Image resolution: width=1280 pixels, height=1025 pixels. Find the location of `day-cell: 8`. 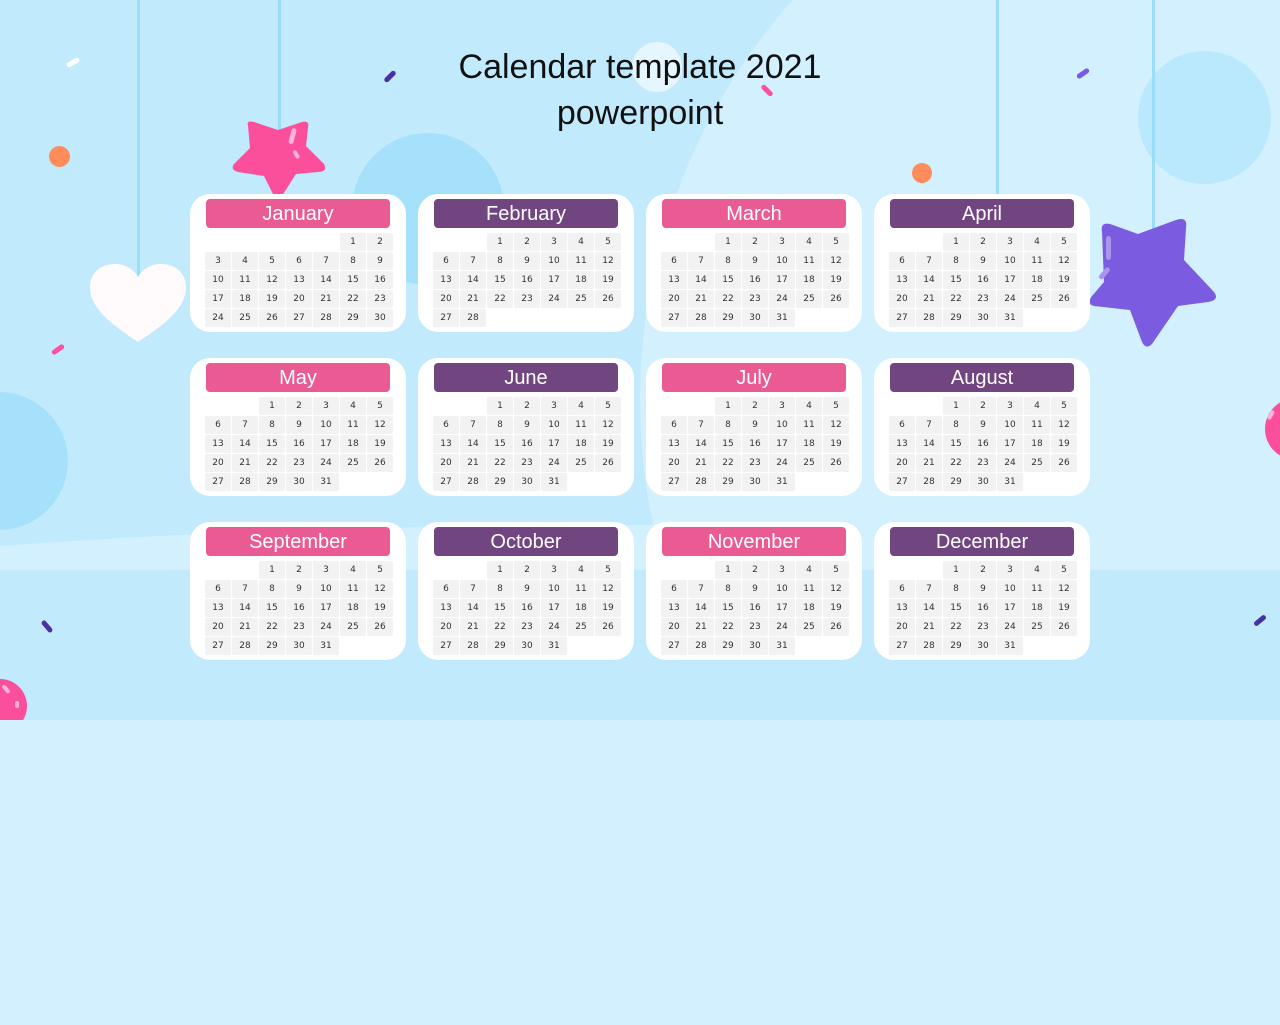

day-cell: 8 is located at coordinates (956, 261).